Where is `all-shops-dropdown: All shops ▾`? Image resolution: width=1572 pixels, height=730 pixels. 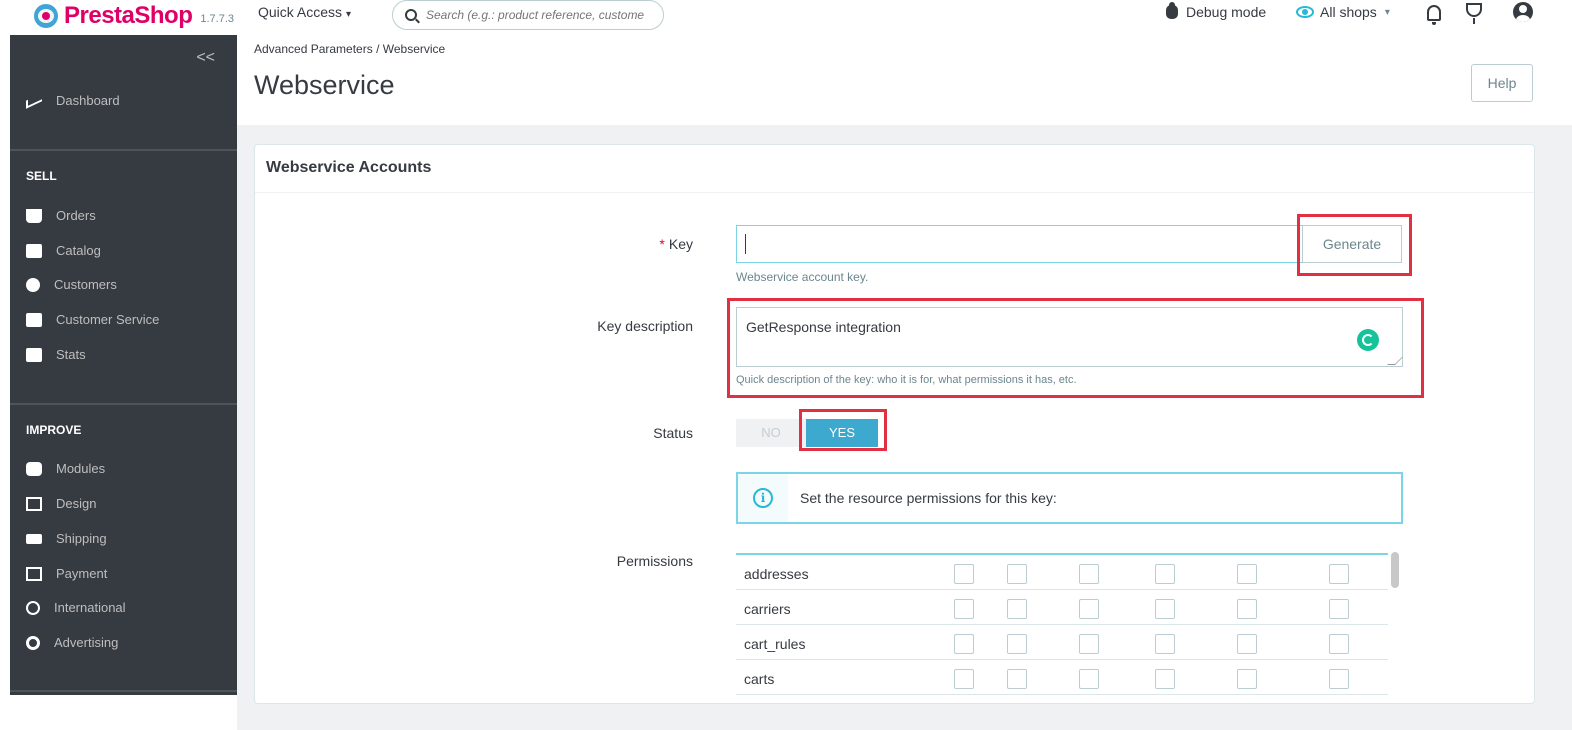 all-shops-dropdown: All shops ▾ is located at coordinates (1343, 12).